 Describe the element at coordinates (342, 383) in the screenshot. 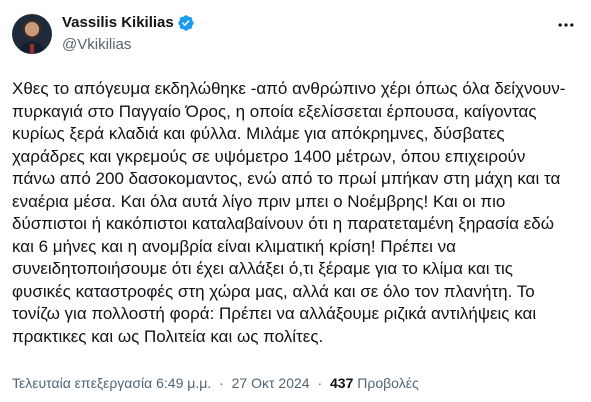

I see `views-count: 437` at that location.